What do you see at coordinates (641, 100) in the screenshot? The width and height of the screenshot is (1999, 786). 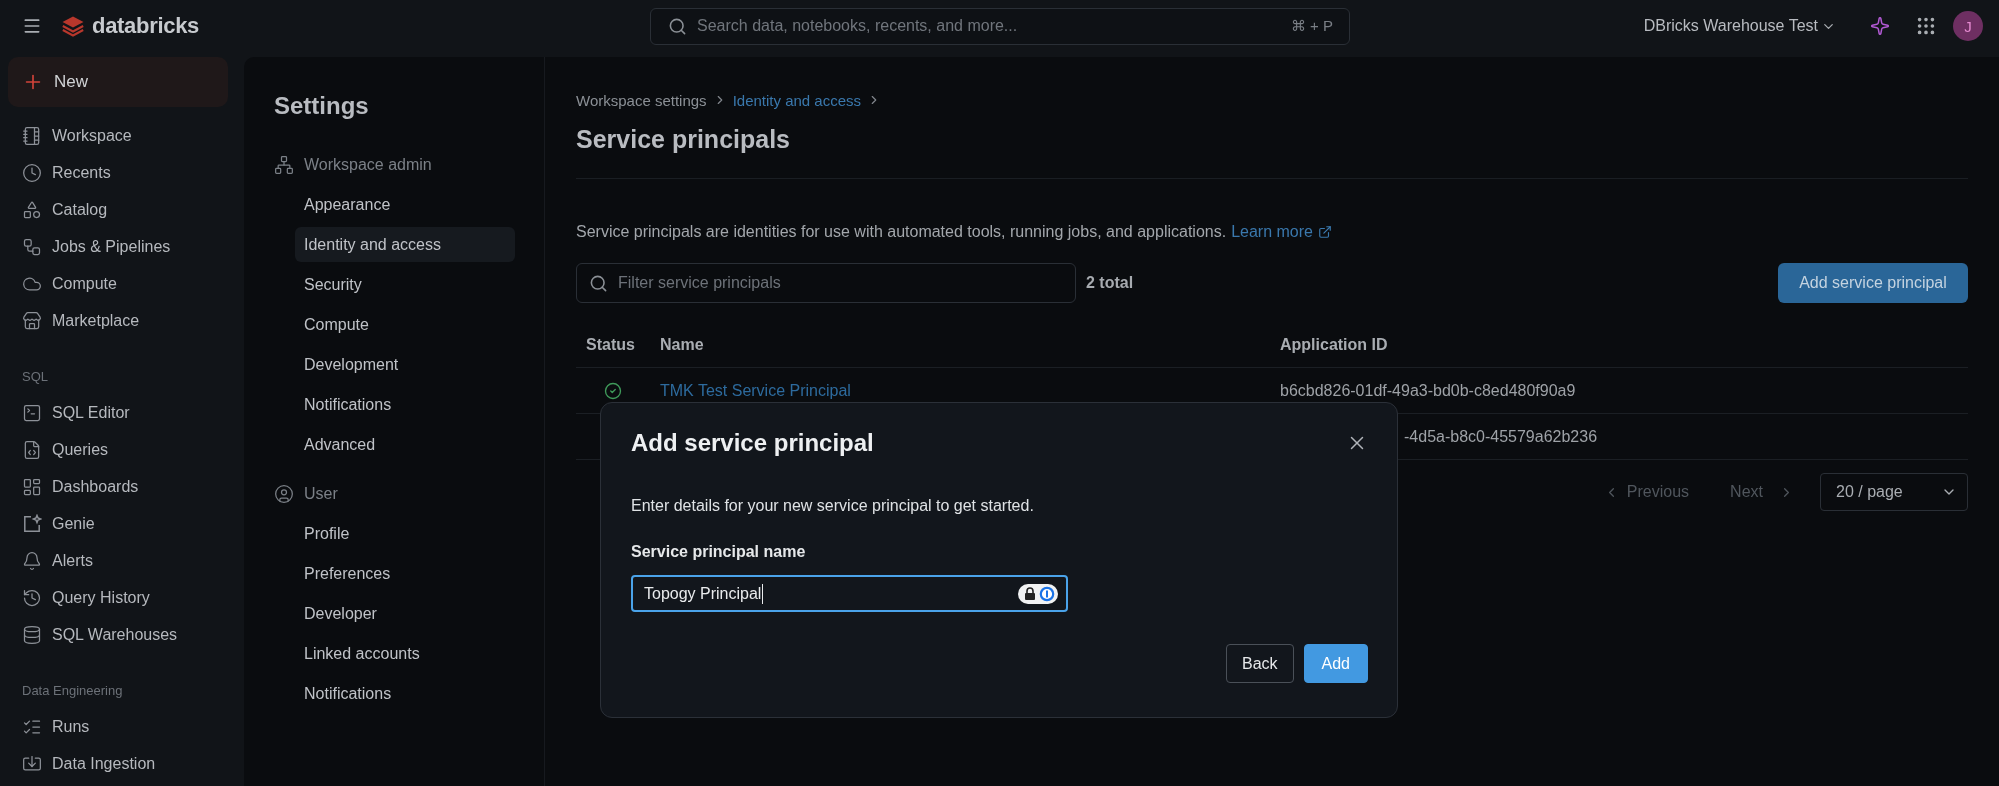 I see `breadcrumb-link: Workspace settings` at bounding box center [641, 100].